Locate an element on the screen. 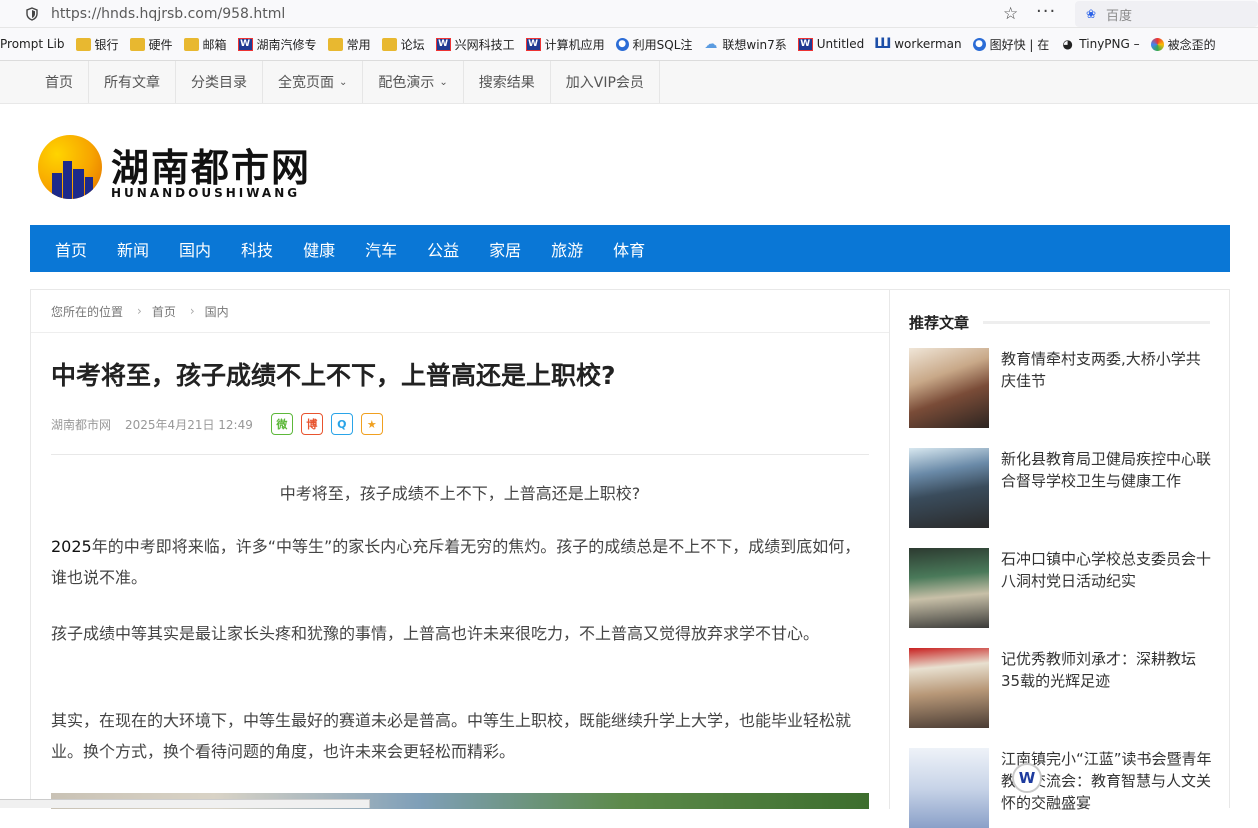 This screenshot has width=1258, height=828. bookmark-item: ● 利用SQL注 is located at coordinates (653, 44).